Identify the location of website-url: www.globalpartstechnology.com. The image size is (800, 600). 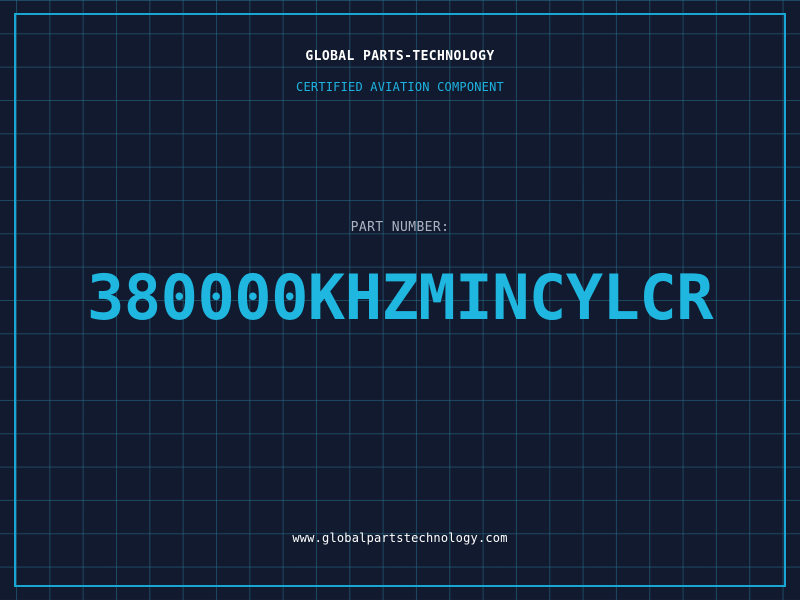
(400, 538).